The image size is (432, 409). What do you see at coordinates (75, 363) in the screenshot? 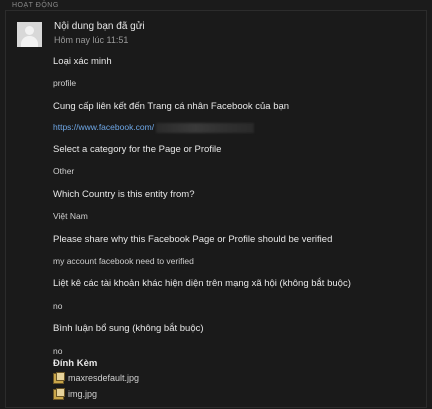
I see `attachments-title: Đính Kèm` at bounding box center [75, 363].